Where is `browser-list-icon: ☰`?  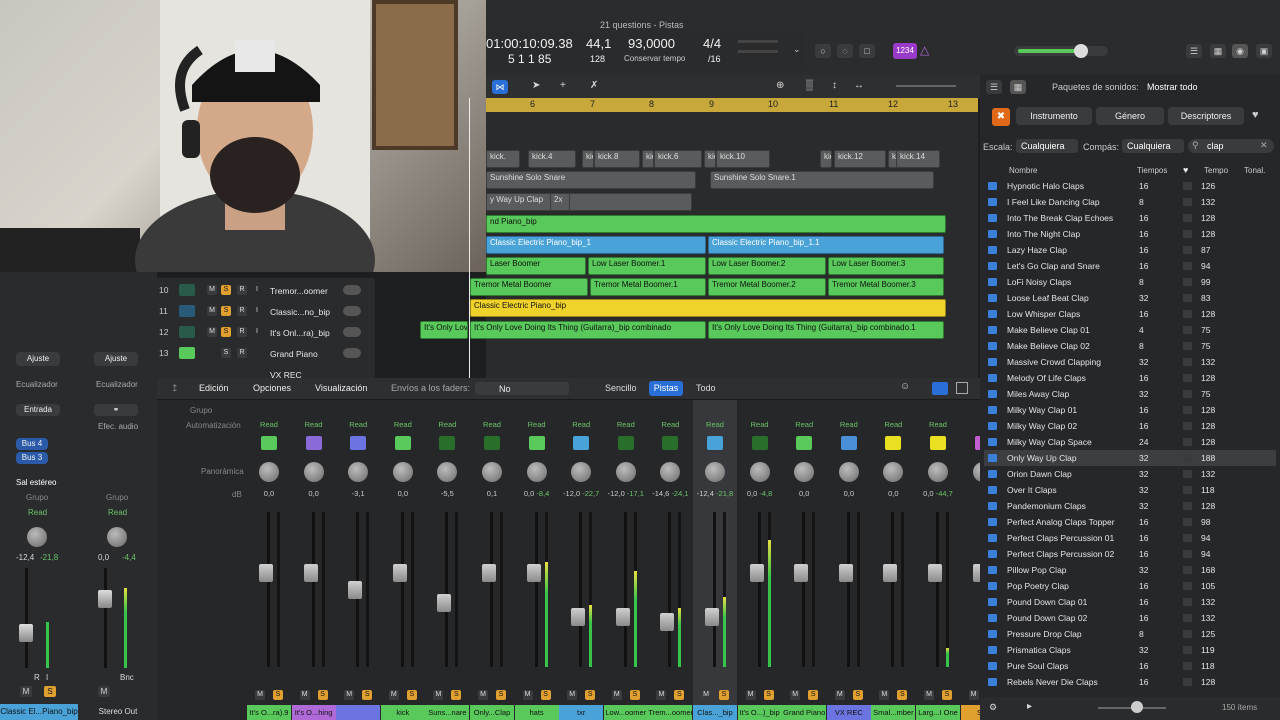
browser-list-icon: ☰ is located at coordinates (994, 87).